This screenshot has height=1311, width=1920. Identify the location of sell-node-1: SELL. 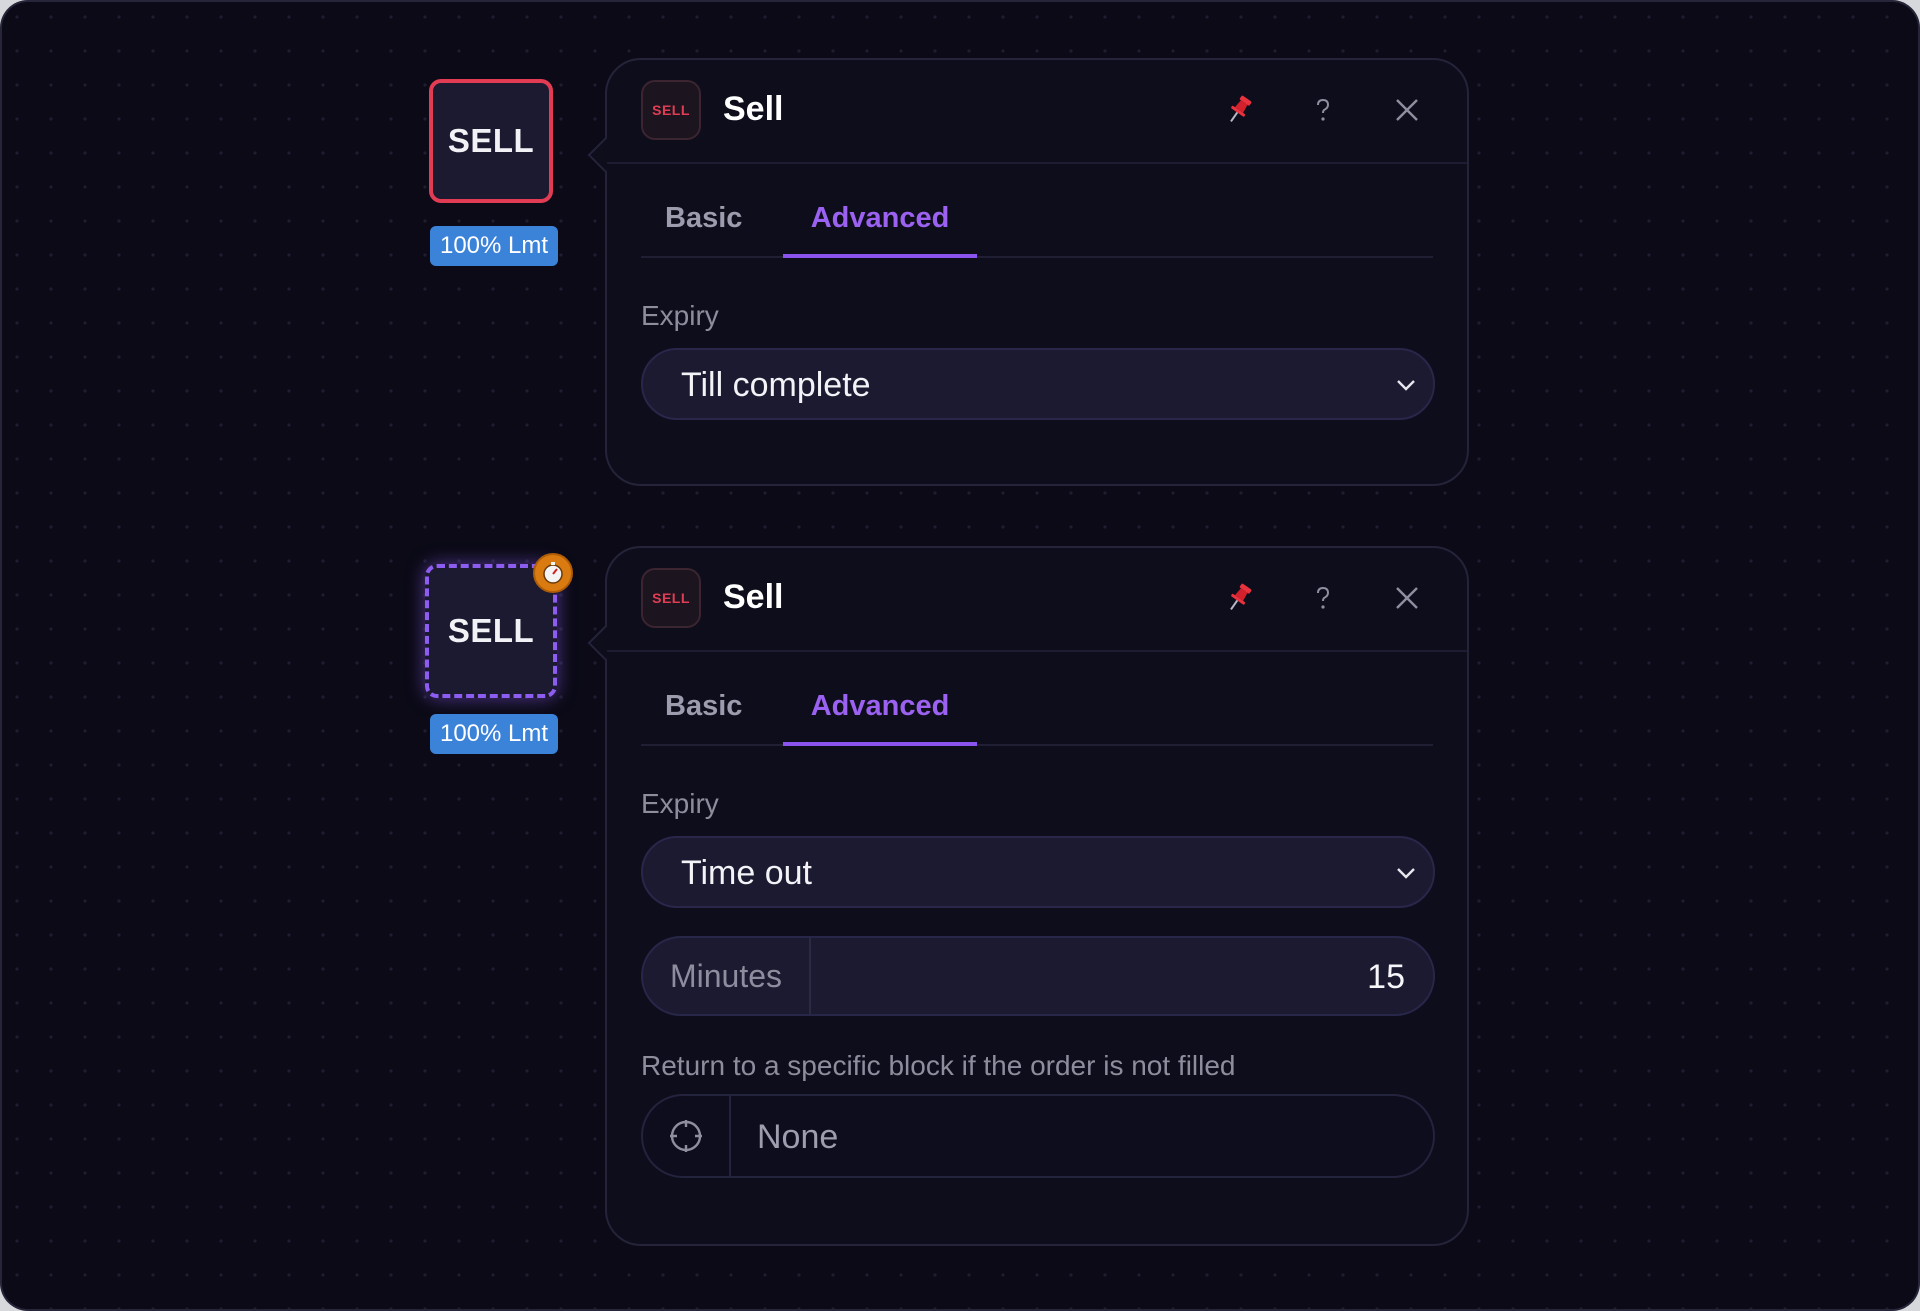
(491, 141).